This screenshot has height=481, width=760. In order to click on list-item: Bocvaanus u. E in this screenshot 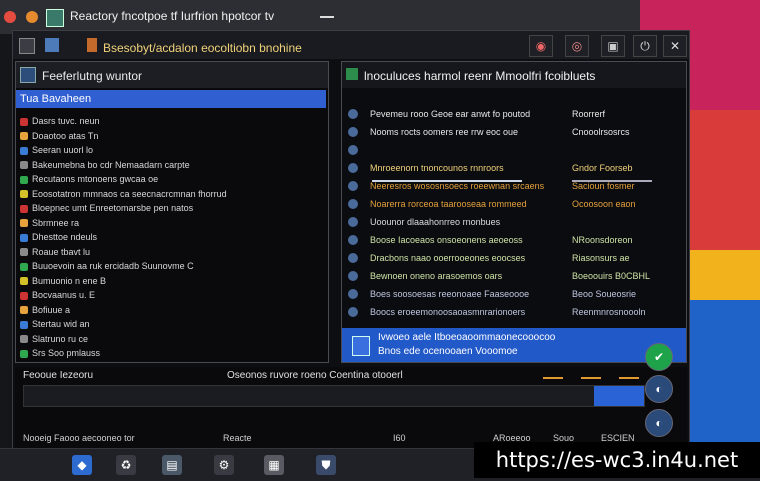, I will do `click(170, 295)`.